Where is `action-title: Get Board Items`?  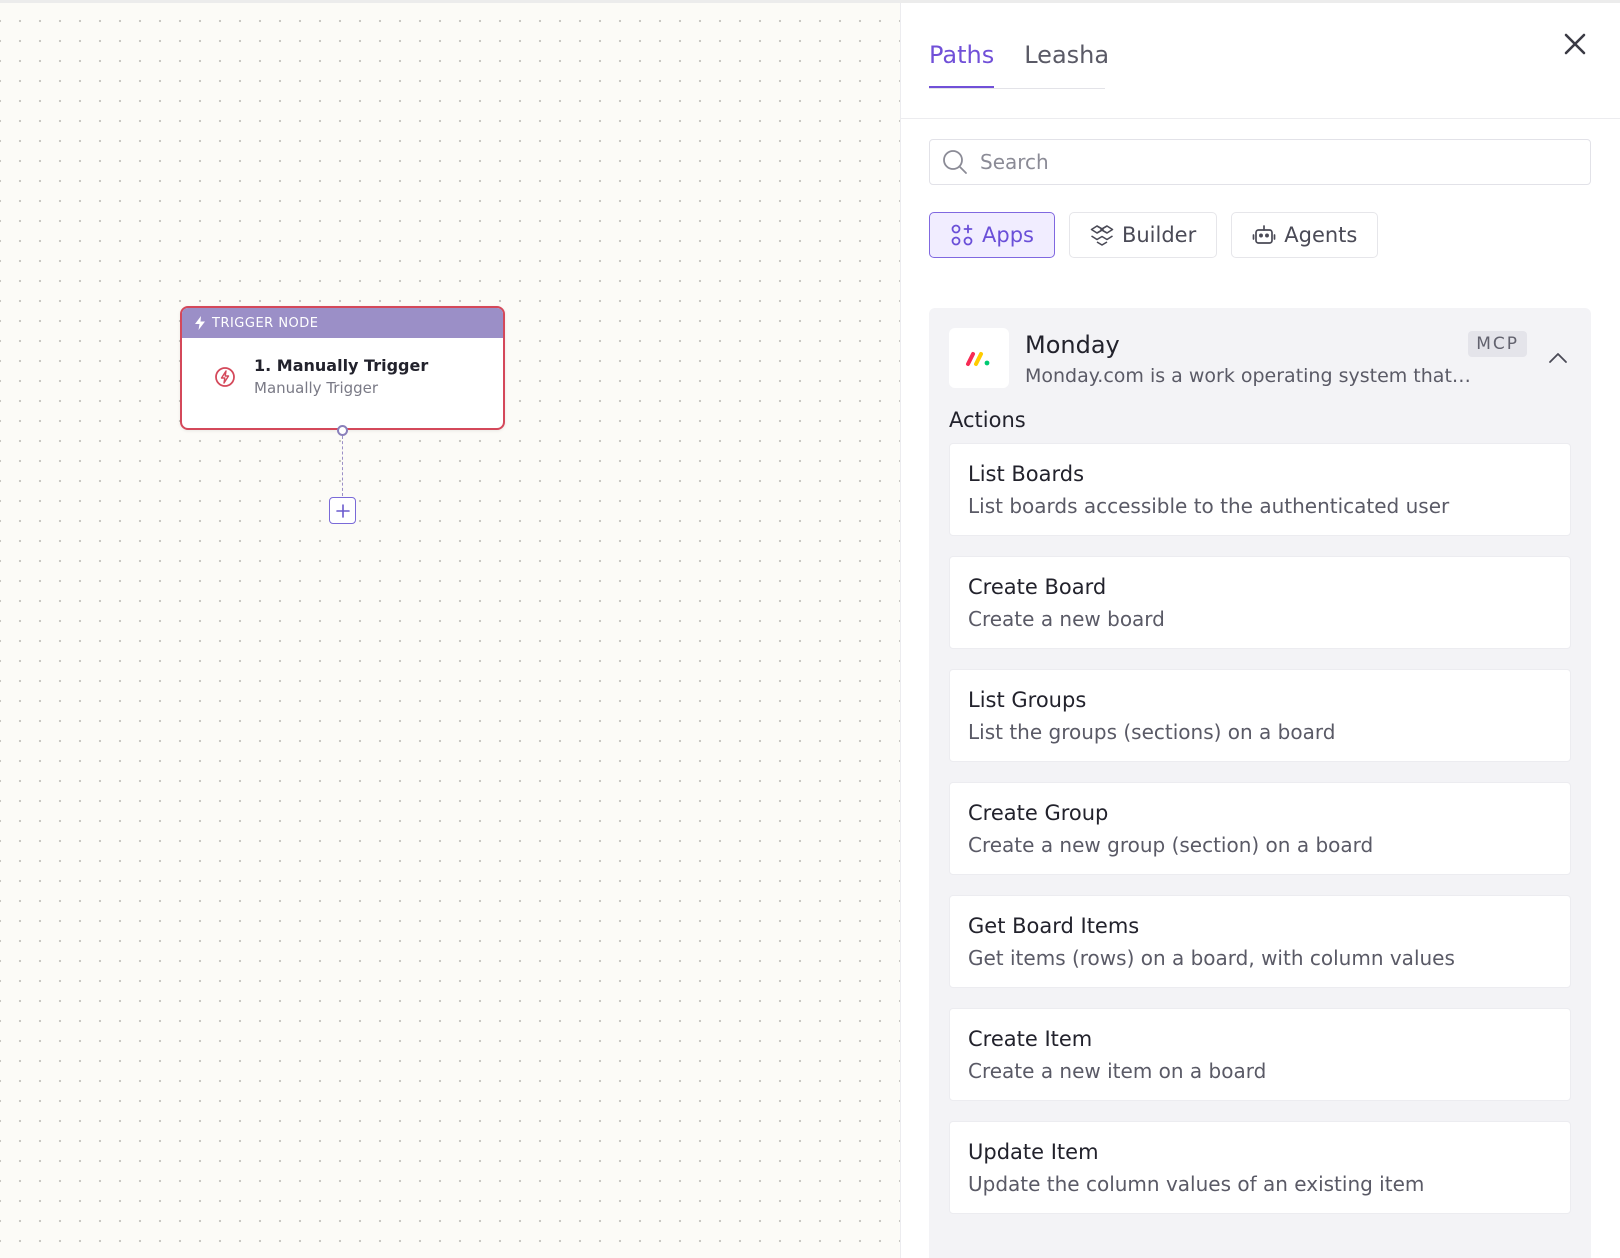 action-title: Get Board Items is located at coordinates (1054, 926).